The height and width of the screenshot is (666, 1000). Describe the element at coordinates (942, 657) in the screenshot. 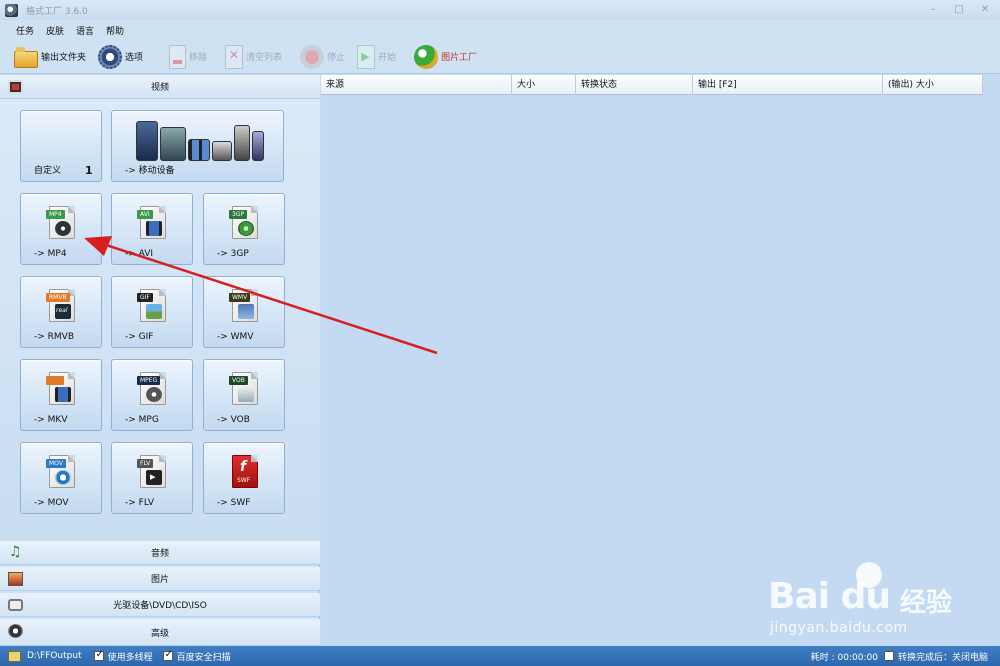

I see `shutdown-after-label: 转换完成后：关闭电脑` at that location.